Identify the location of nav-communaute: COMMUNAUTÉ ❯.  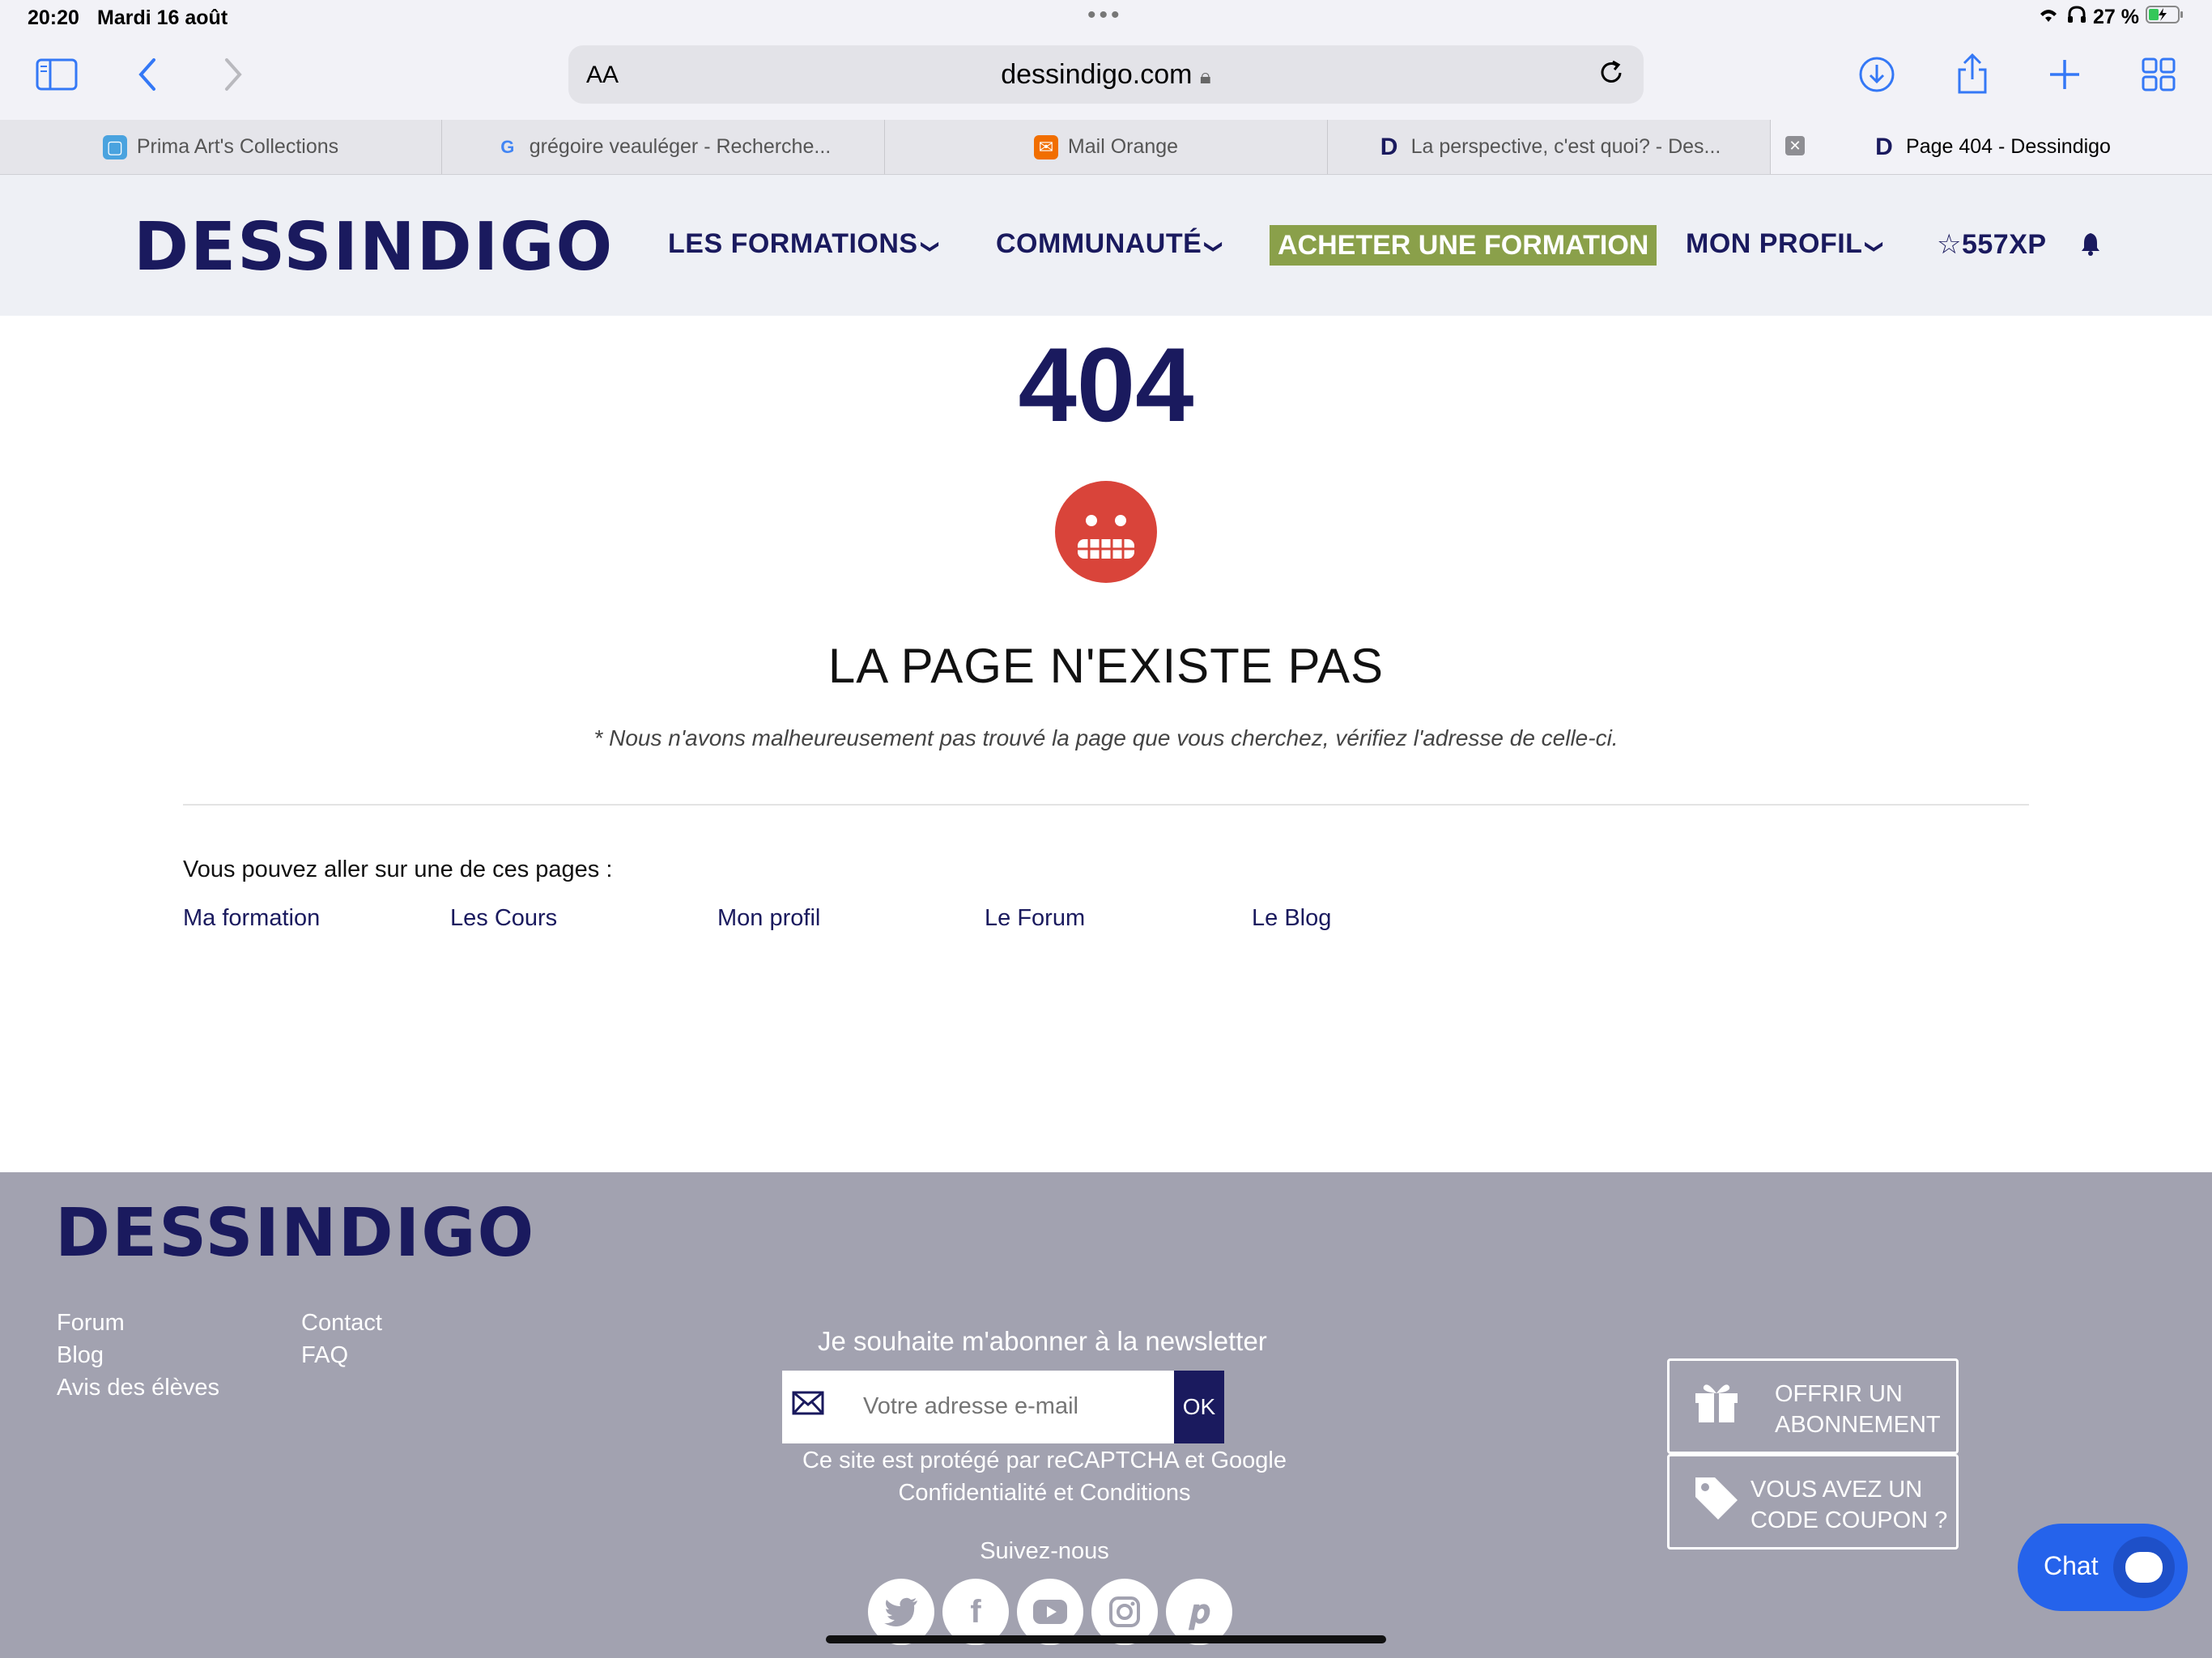
(1111, 244).